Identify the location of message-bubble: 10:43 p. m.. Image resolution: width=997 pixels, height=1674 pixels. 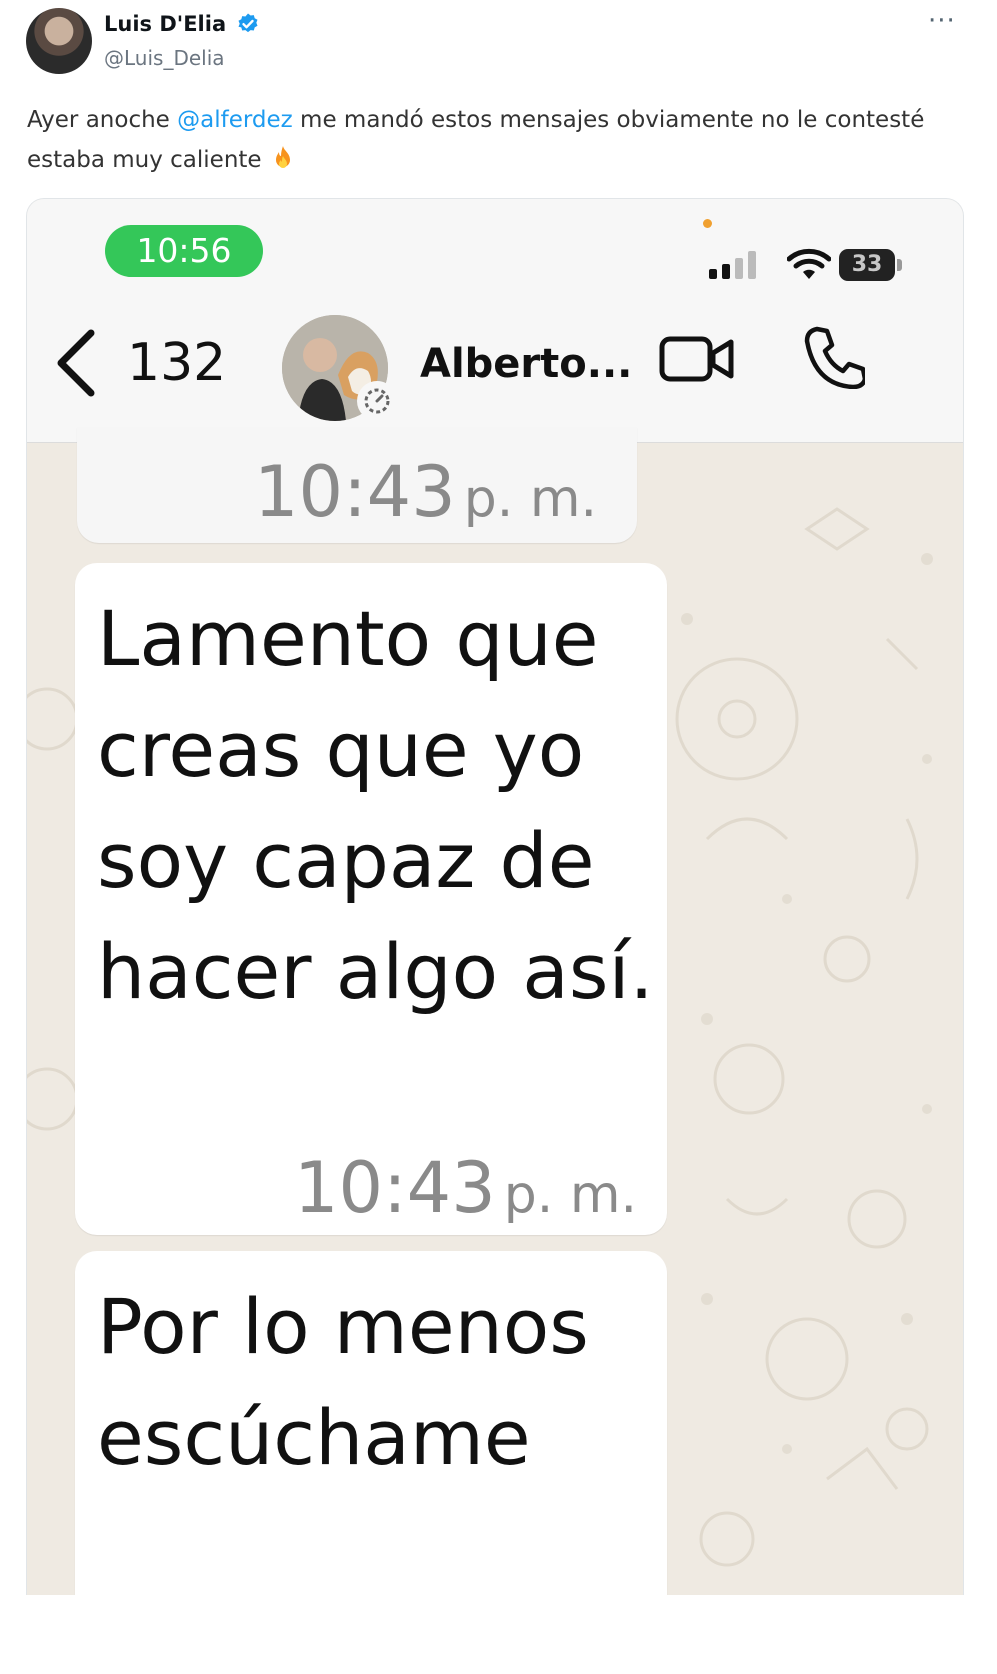
(357, 485).